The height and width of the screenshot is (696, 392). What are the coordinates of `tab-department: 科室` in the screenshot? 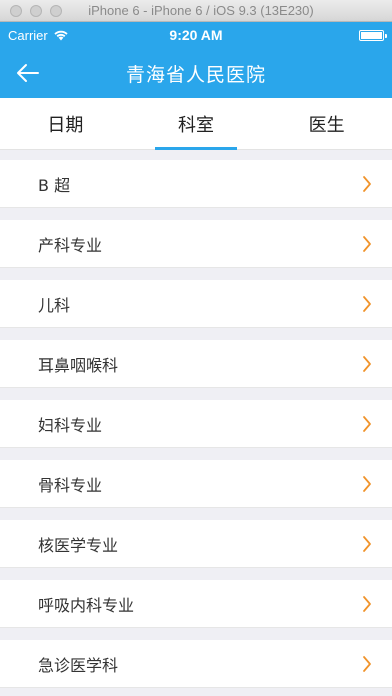 It's located at (196, 123).